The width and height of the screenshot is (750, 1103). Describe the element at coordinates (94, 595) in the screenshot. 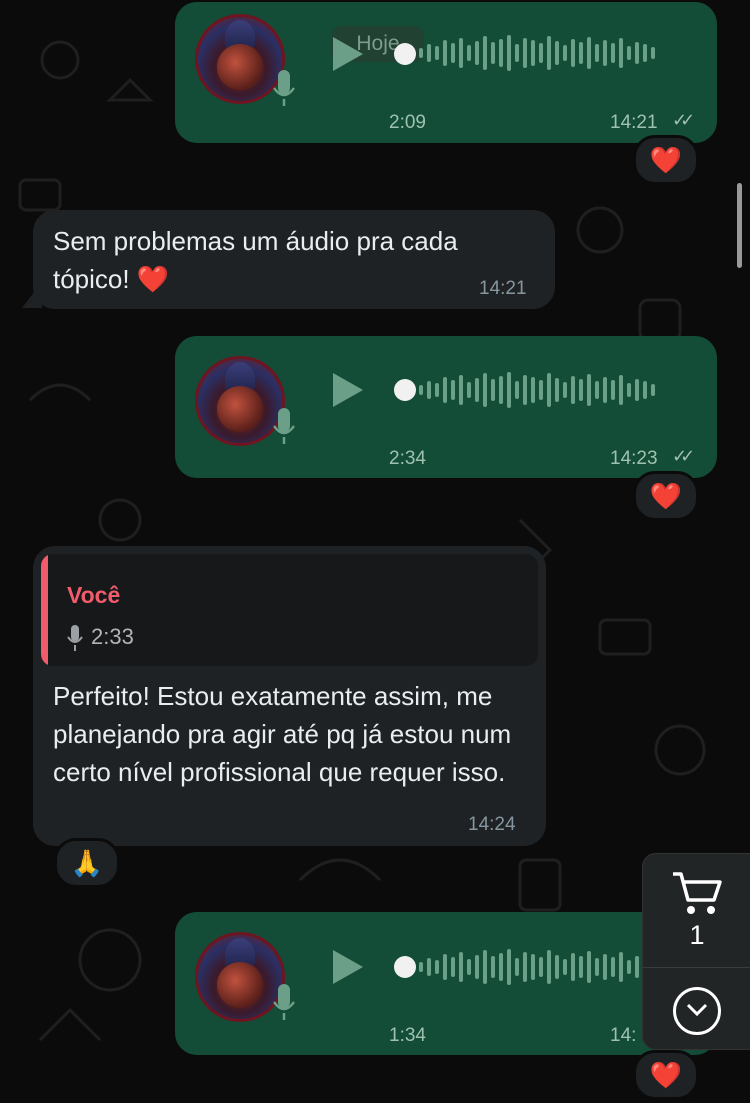

I see `quote-author: Você` at that location.